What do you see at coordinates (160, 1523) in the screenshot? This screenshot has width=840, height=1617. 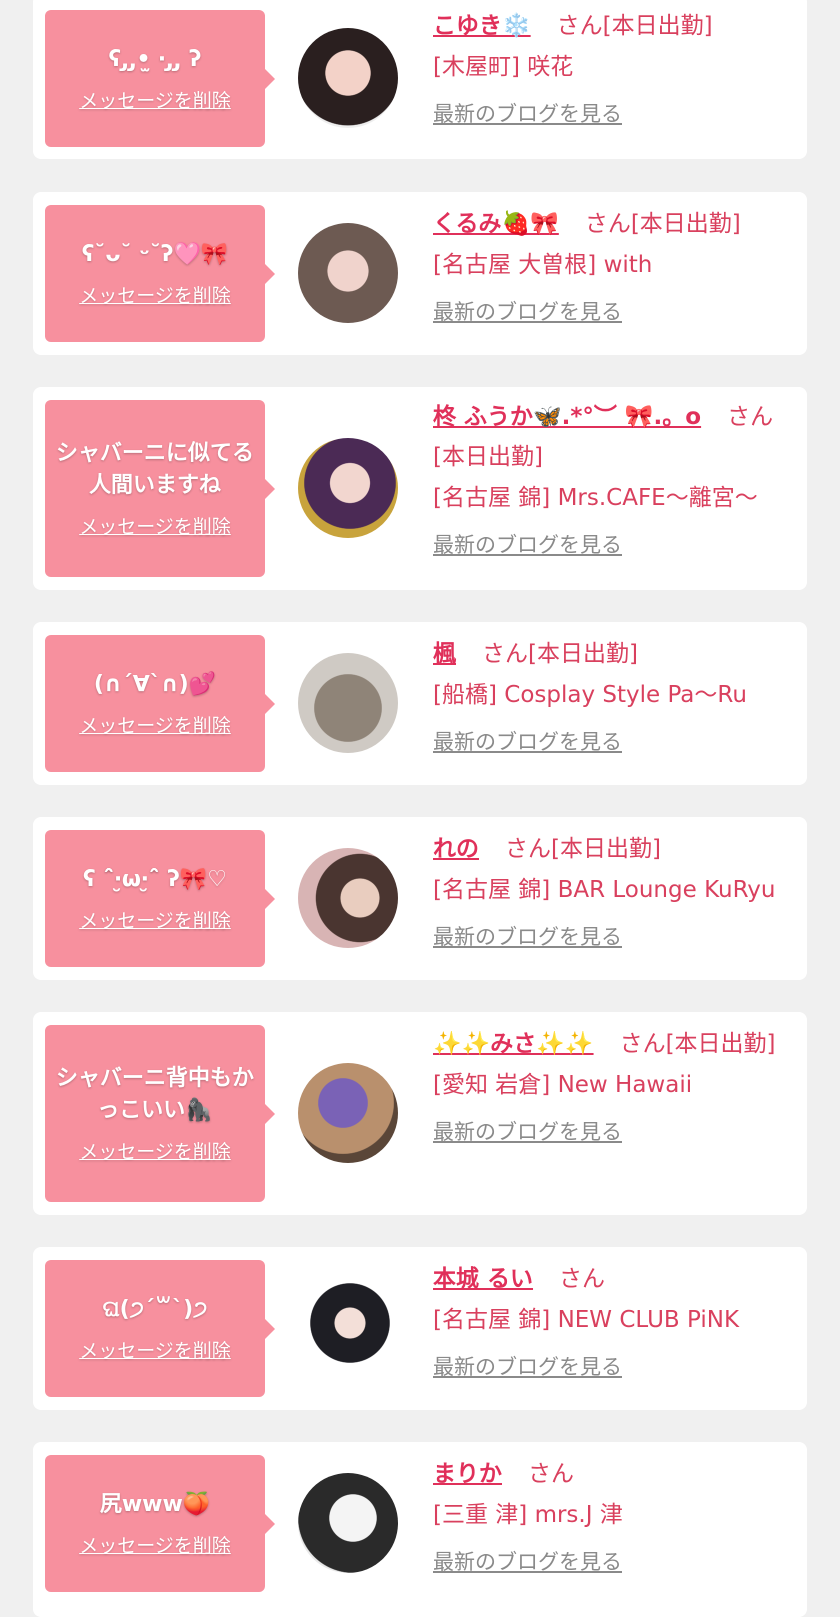 I see `message-bubble: 尻www🍑 メッセージを削除` at bounding box center [160, 1523].